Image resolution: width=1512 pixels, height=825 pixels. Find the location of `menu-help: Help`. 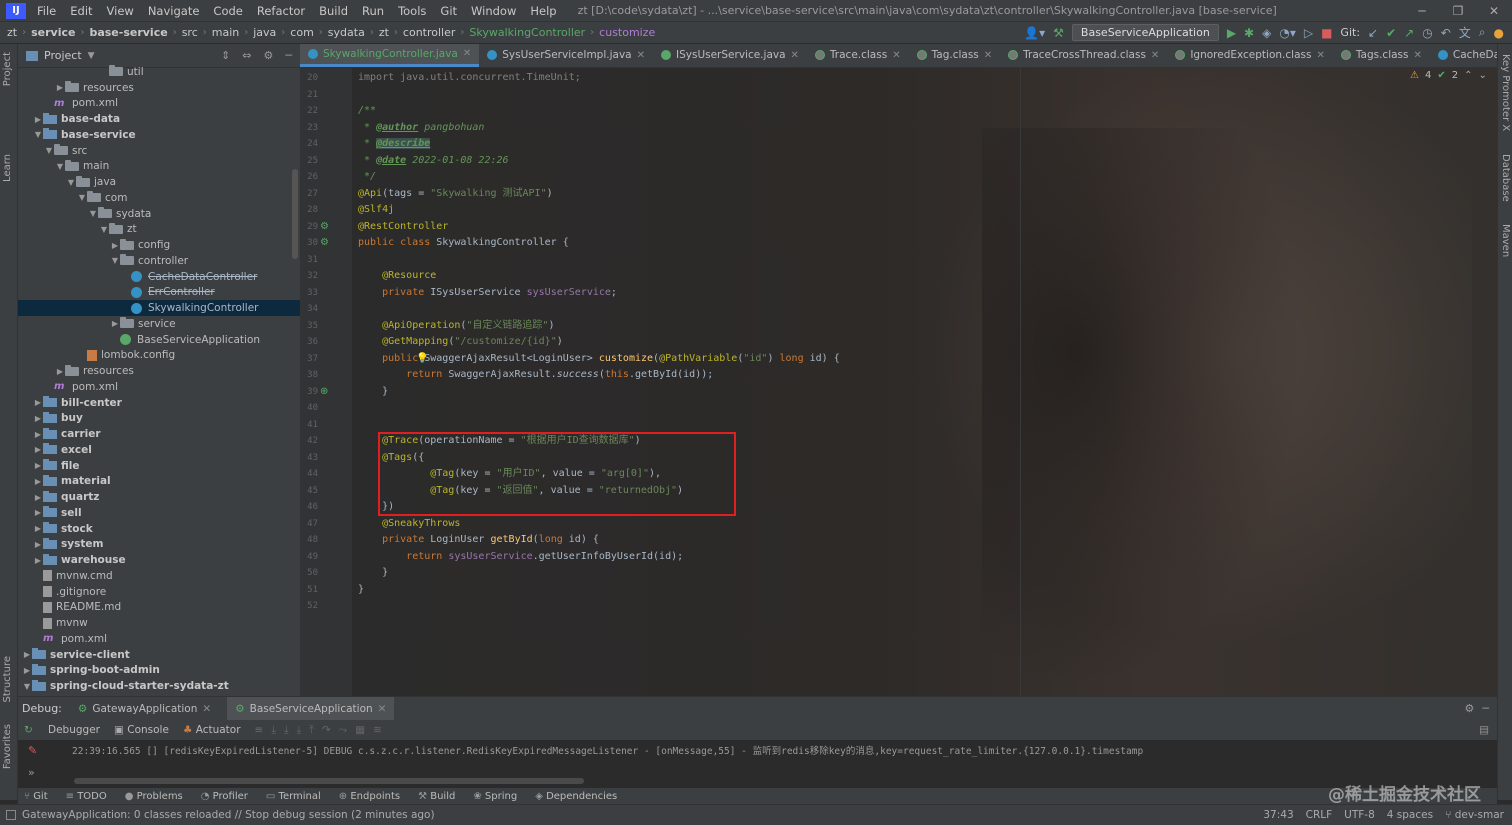

menu-help: Help is located at coordinates (543, 11).